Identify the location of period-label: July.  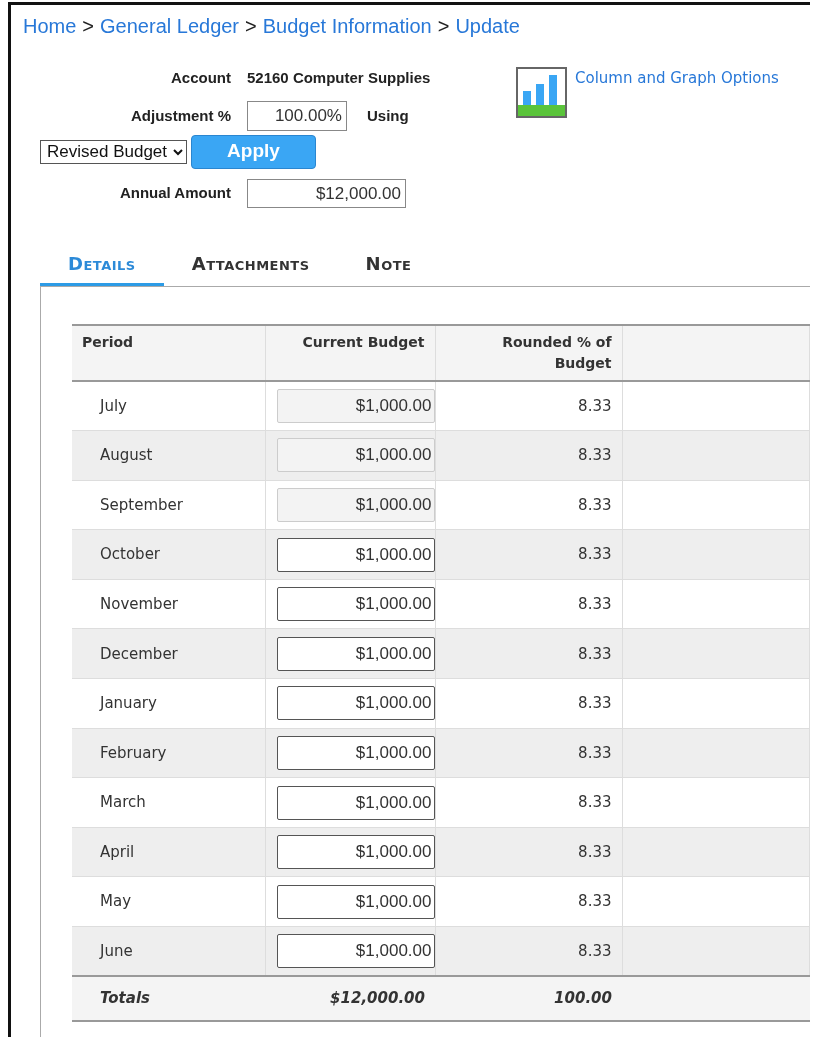
(113, 405).